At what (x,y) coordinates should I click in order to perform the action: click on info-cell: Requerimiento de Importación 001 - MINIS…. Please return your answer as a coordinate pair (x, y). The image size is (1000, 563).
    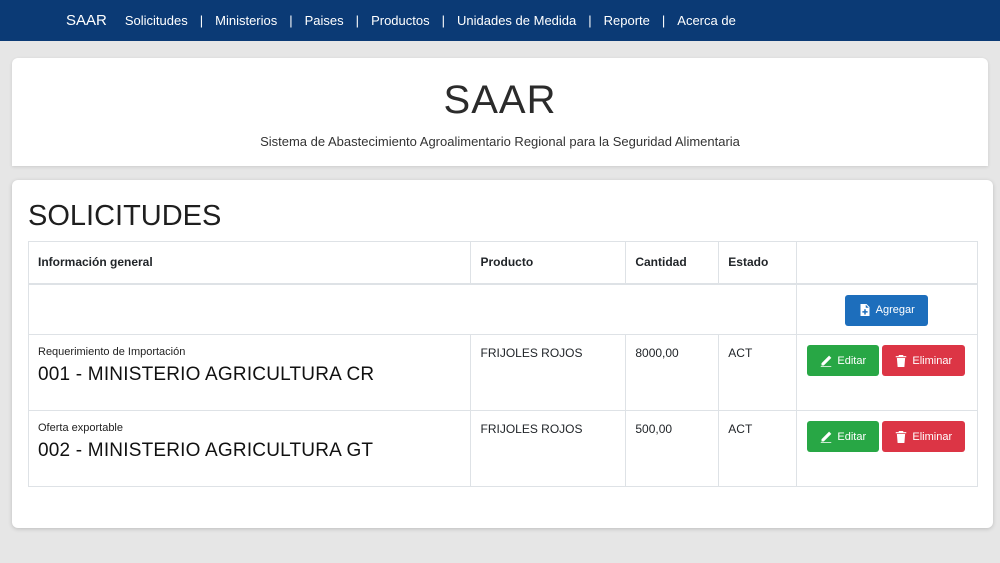
    Looking at the image, I should click on (249, 372).